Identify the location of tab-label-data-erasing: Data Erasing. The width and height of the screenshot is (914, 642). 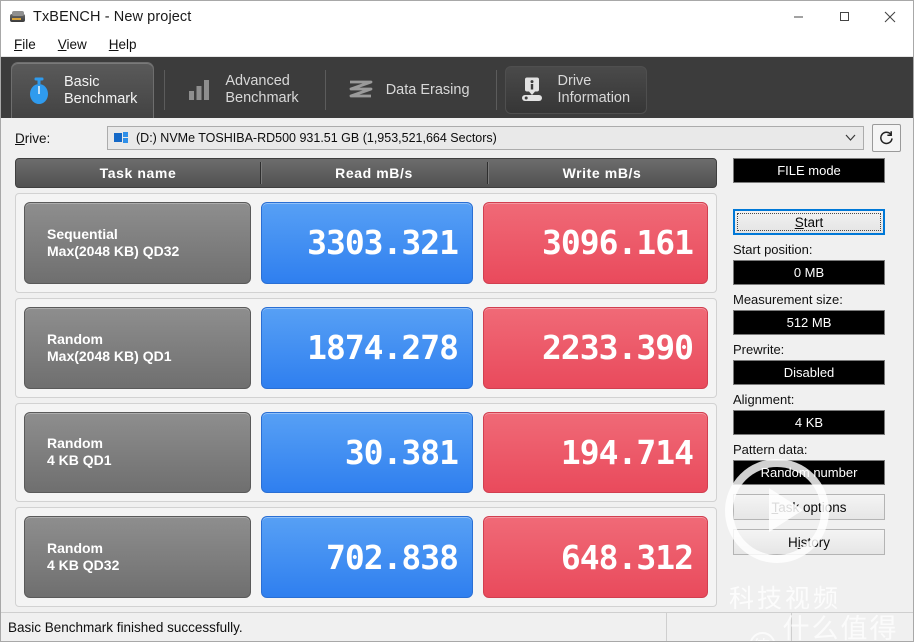
(427, 89).